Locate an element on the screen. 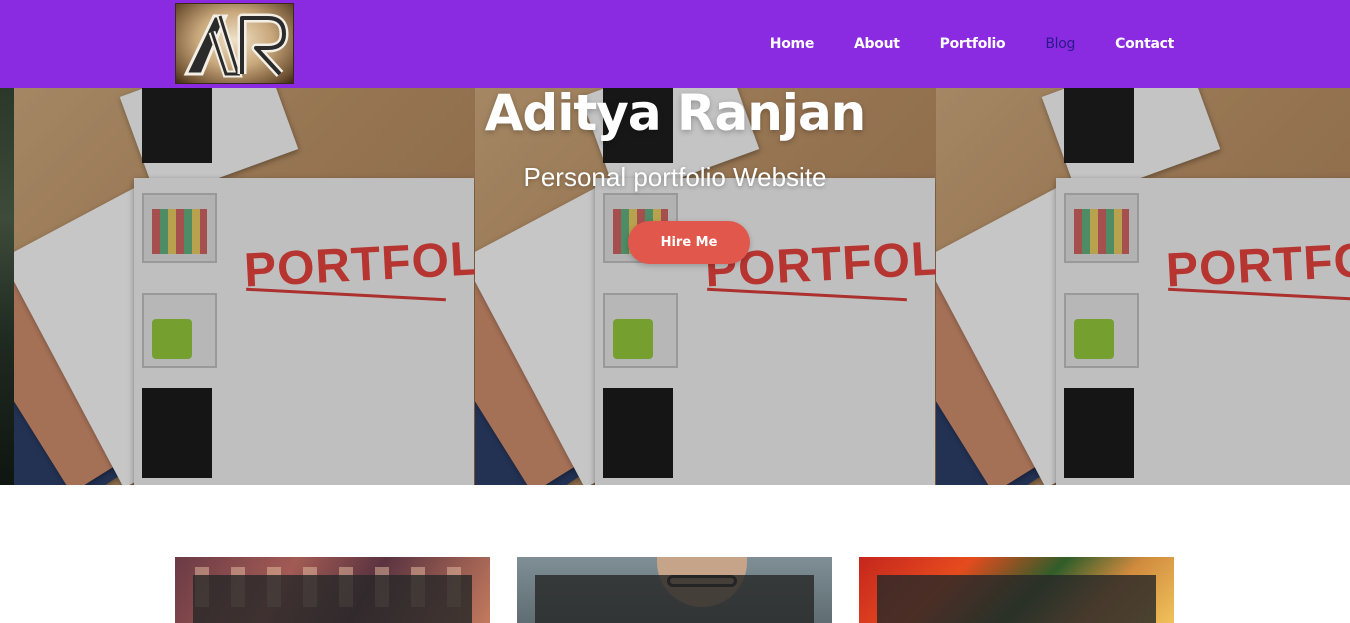 The height and width of the screenshot is (623, 1350). hire-me-button: Hire Me is located at coordinates (689, 242).